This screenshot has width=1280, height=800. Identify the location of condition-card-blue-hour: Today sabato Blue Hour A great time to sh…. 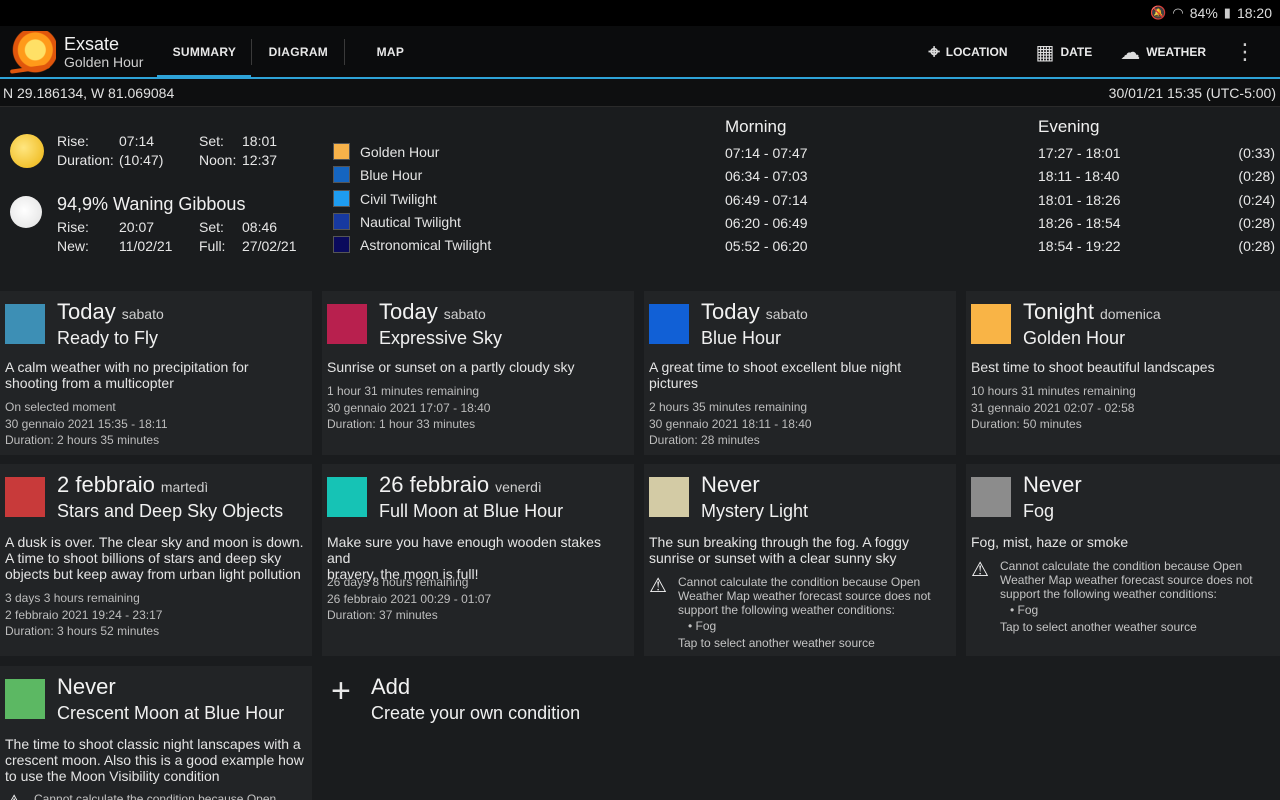
(800, 373).